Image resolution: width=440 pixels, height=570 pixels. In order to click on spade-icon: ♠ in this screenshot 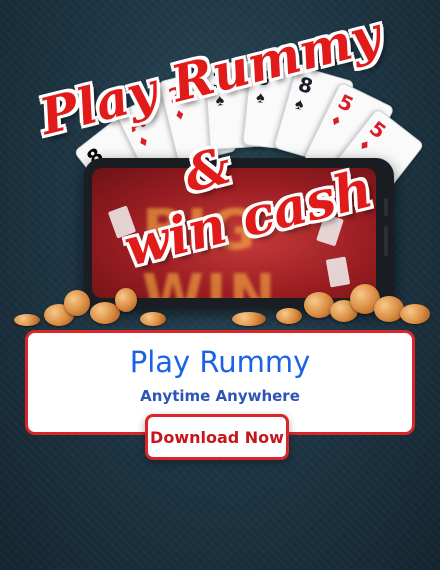, I will do `click(299, 105)`.